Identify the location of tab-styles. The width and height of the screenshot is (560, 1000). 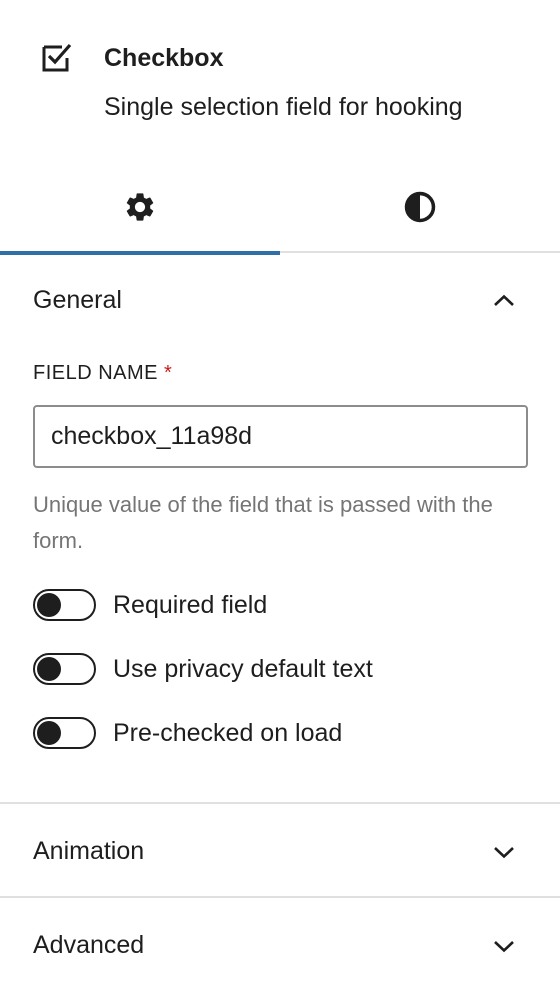
(420, 206).